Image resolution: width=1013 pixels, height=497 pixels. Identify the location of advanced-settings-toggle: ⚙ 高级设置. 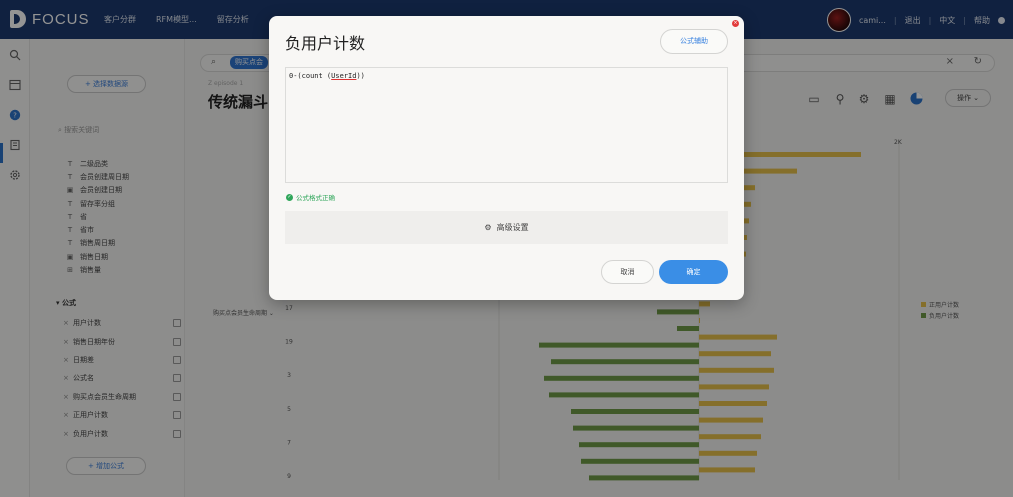
(506, 227).